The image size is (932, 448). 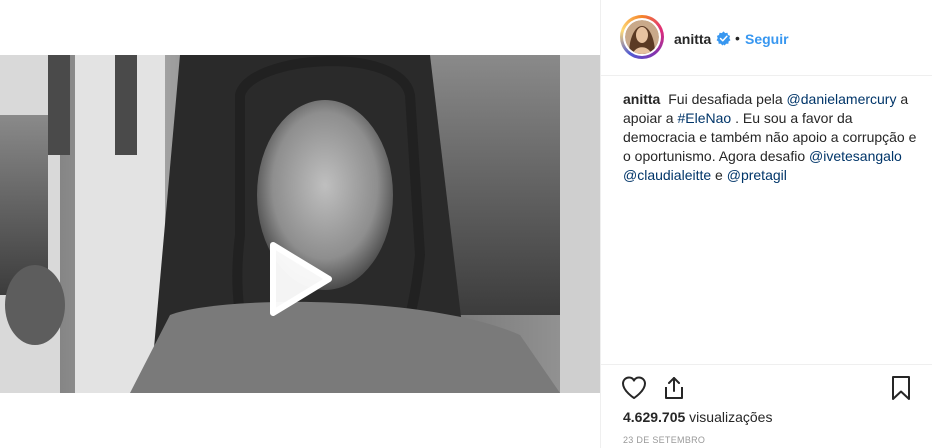 I want to click on mention-link: @danielamercury, so click(x=842, y=99).